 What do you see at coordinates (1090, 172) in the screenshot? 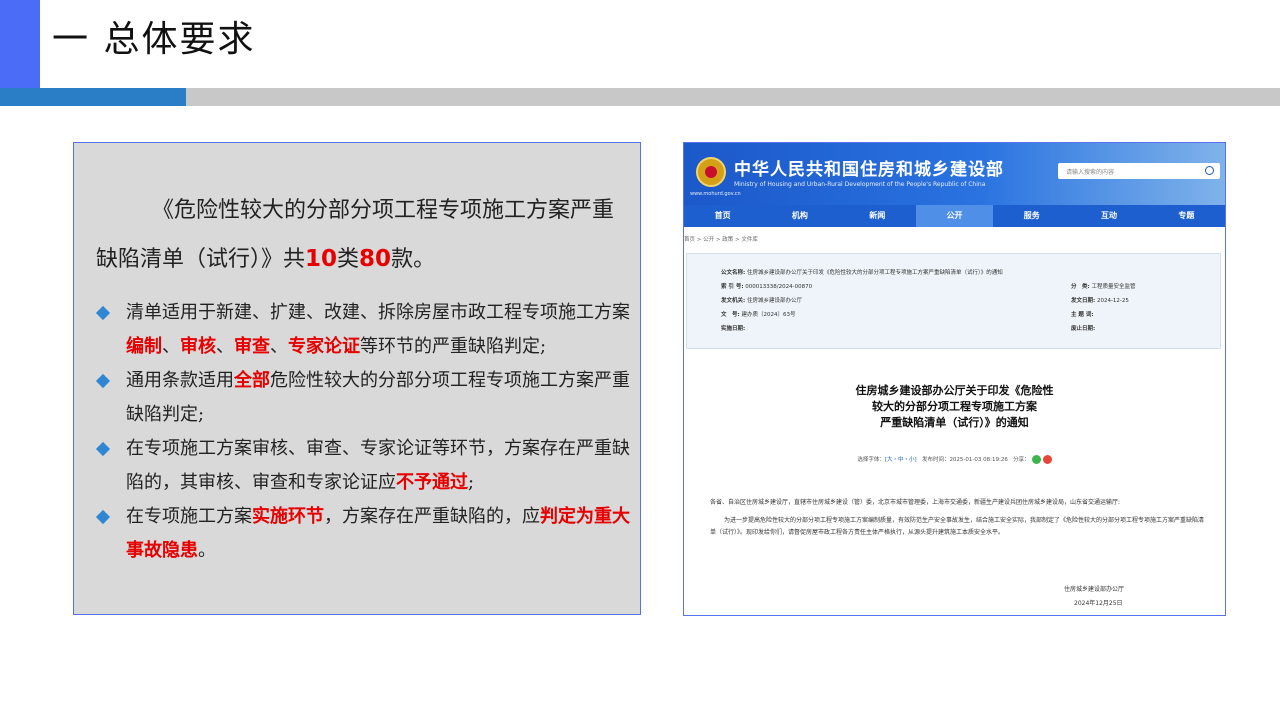
I see `search-placeholder: 请输入搜索的内容` at bounding box center [1090, 172].